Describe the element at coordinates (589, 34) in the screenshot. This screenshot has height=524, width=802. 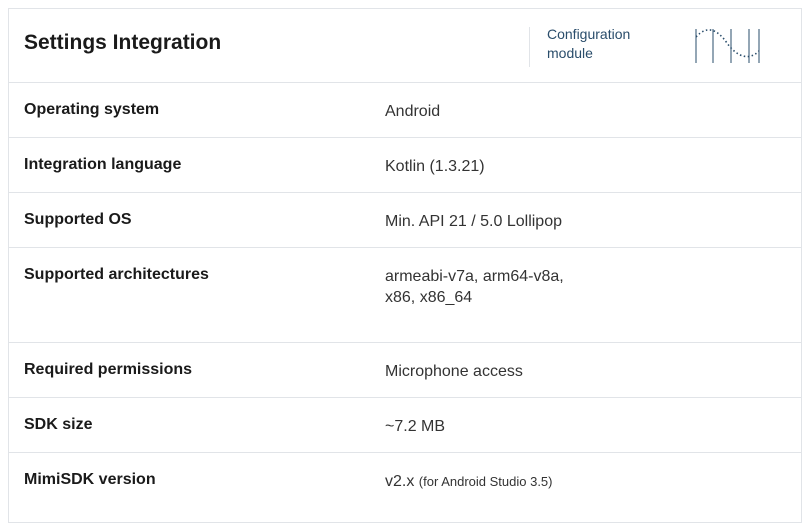
I see `header-subtitle-line1: Configuration` at that location.